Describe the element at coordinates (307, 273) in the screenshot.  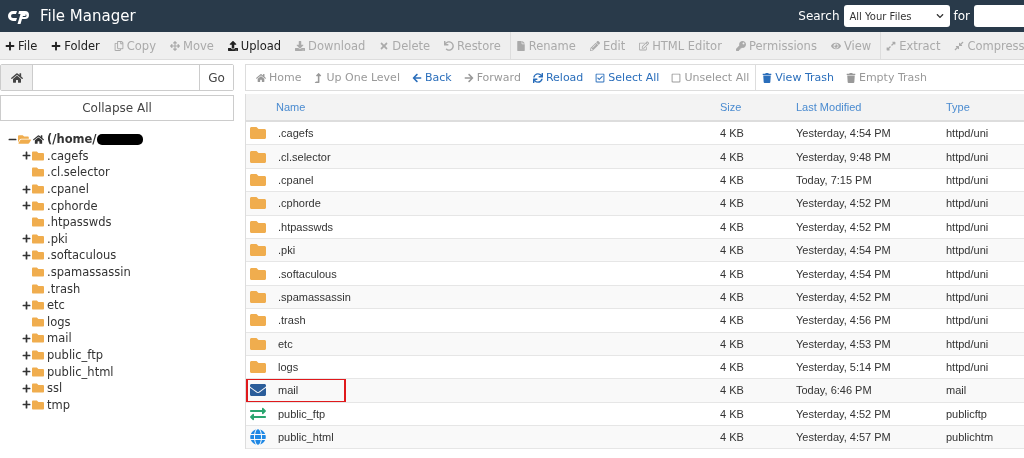
I see `file-name: .softaculous` at that location.